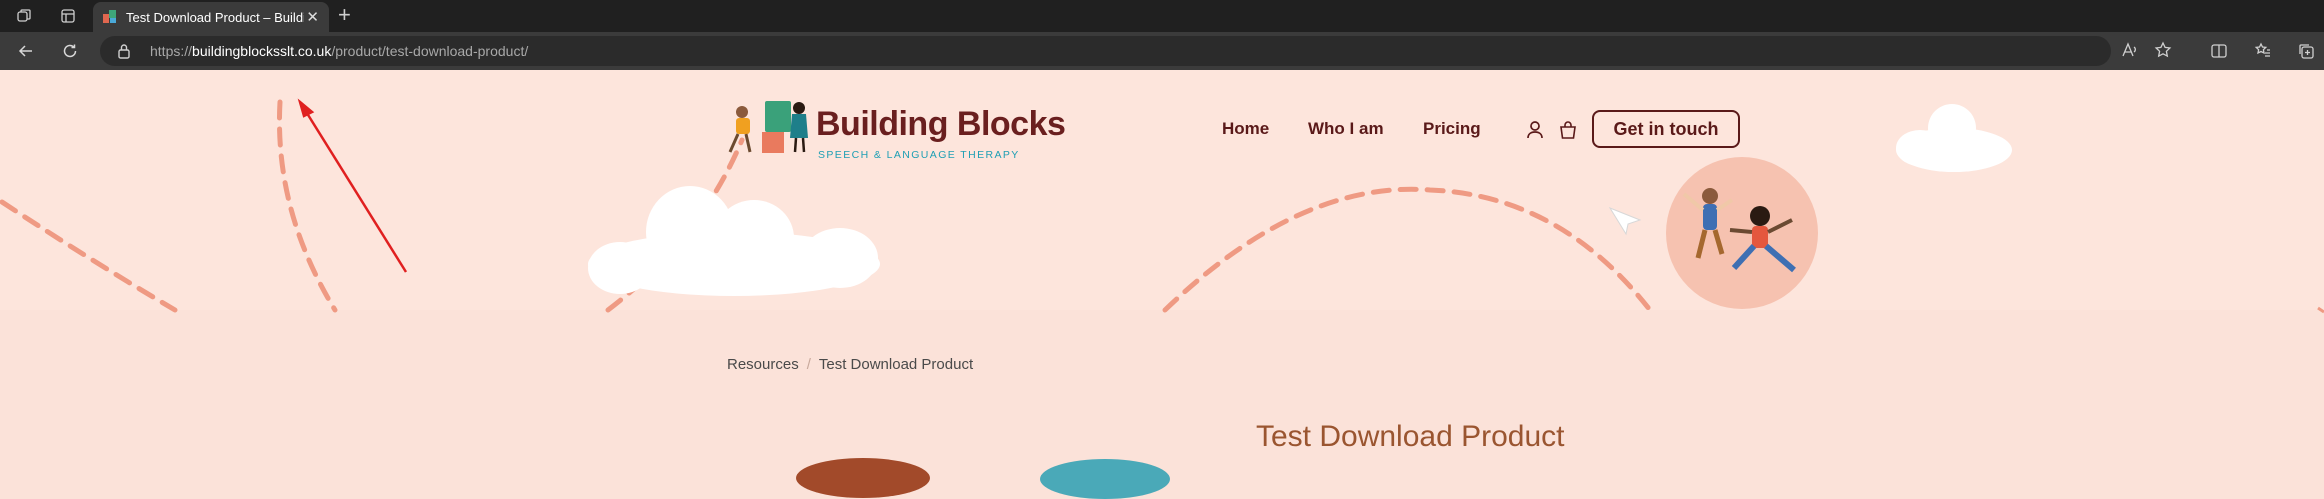  What do you see at coordinates (430, 51) in the screenshot?
I see `url-path: /product/test-download-product/` at bounding box center [430, 51].